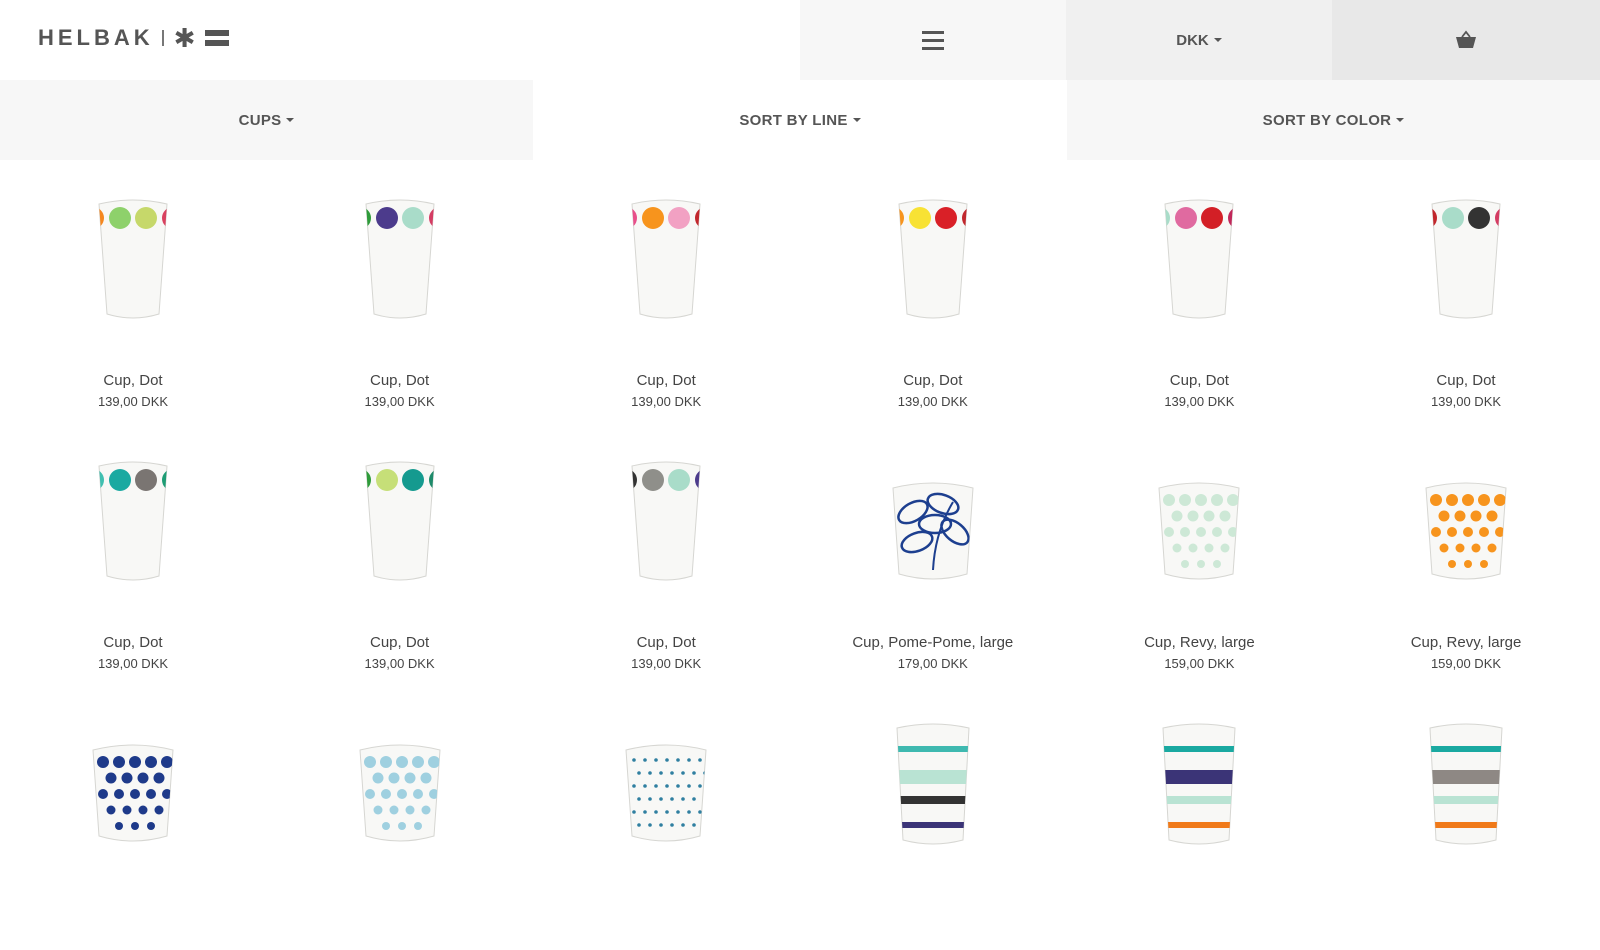 Image resolution: width=1600 pixels, height=950 pixels. Describe the element at coordinates (932, 663) in the screenshot. I see `product-price: 179,00 DKK` at that location.